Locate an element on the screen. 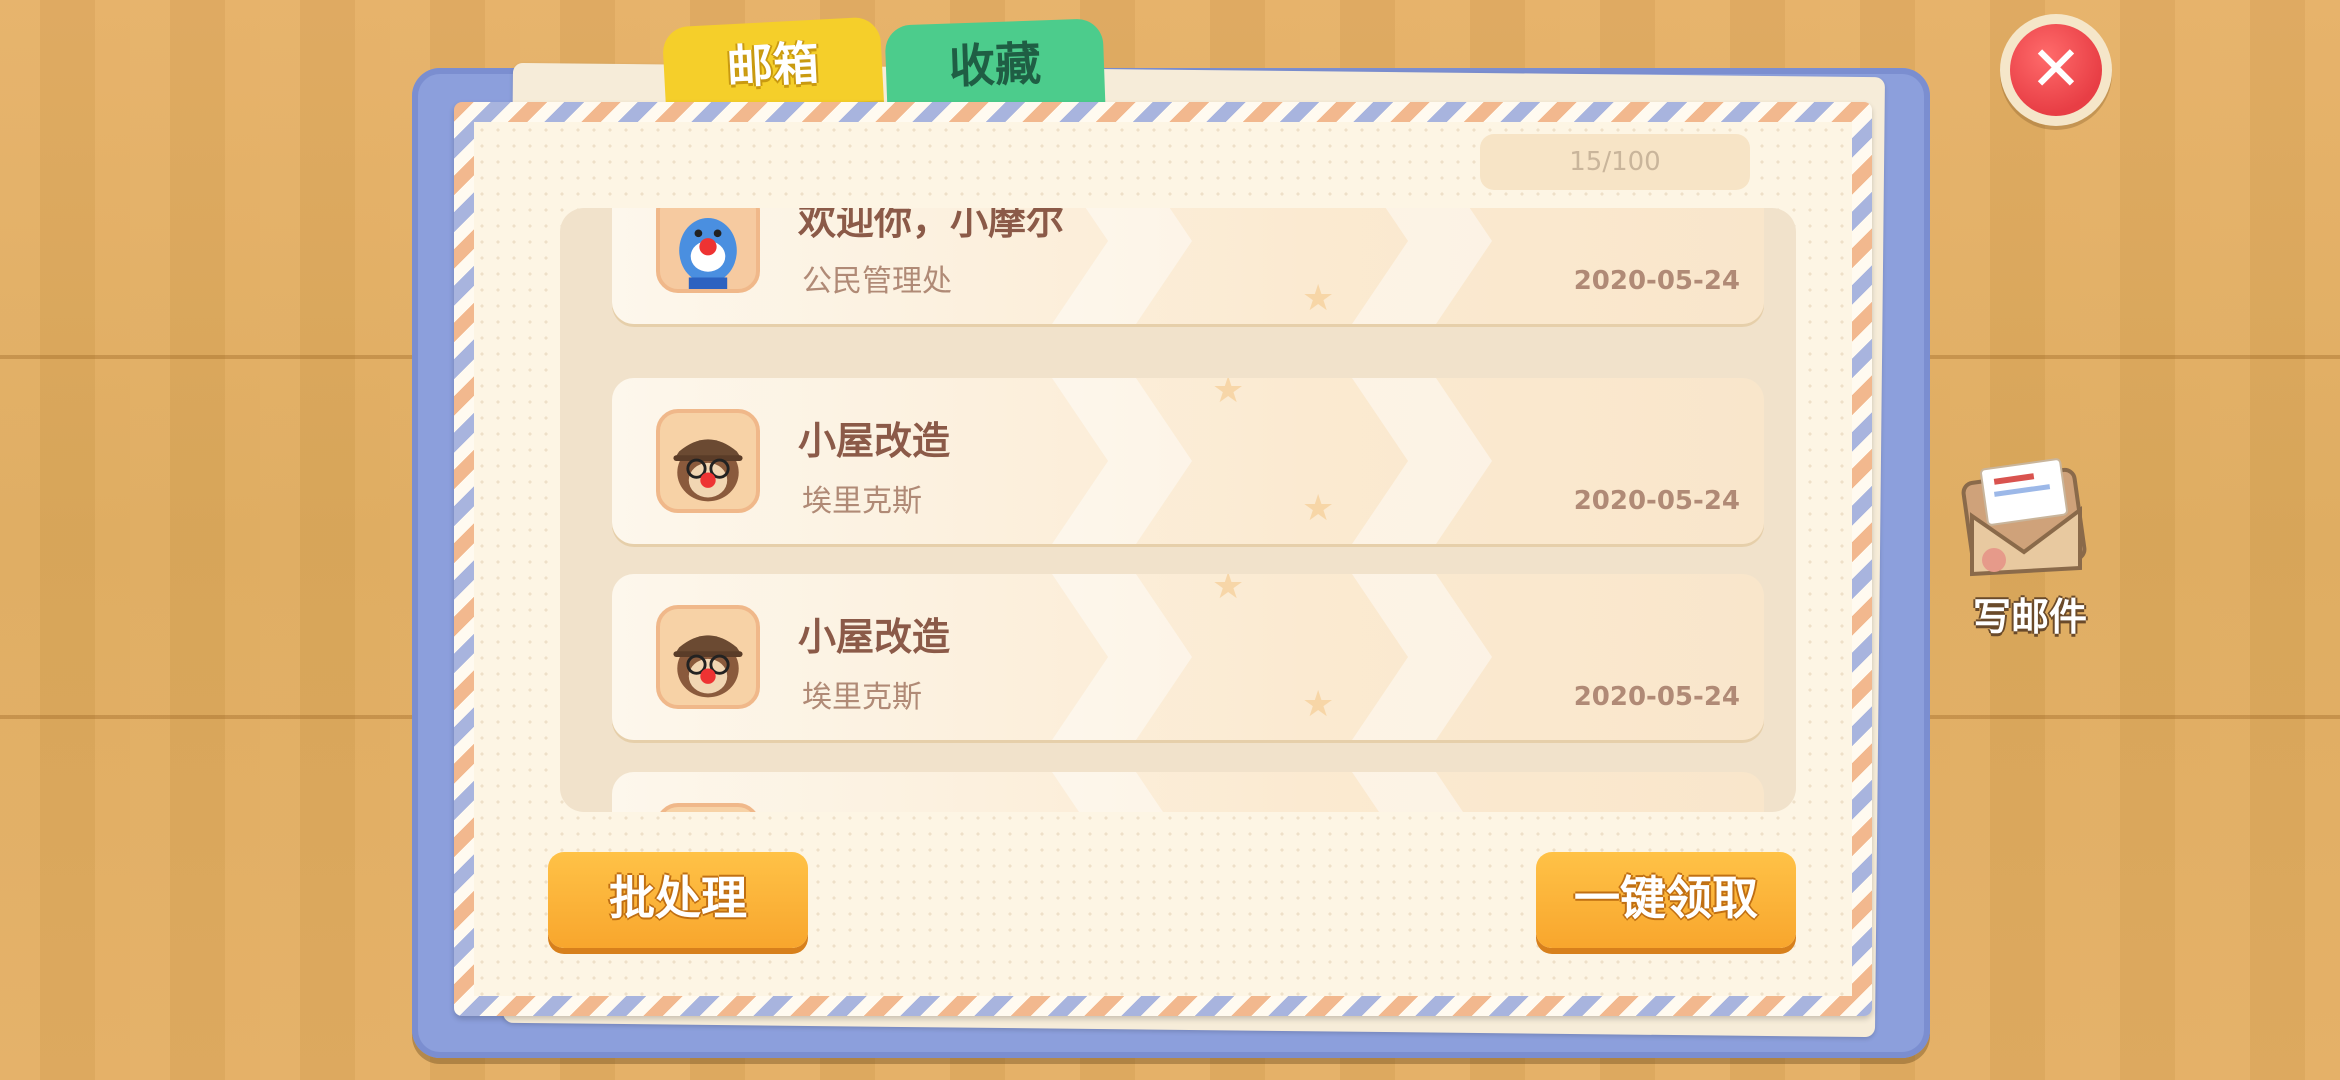 This screenshot has width=2340, height=1080. blue-mole-avatar is located at coordinates (708, 250).